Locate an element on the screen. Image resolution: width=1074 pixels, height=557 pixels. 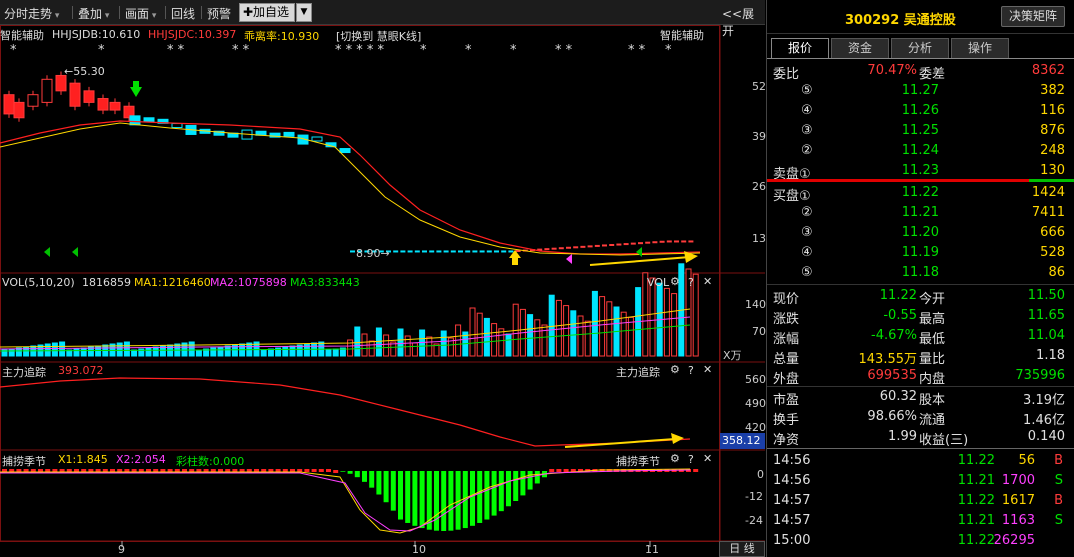
quote-value: -0.55 is located at coordinates (900, 315).